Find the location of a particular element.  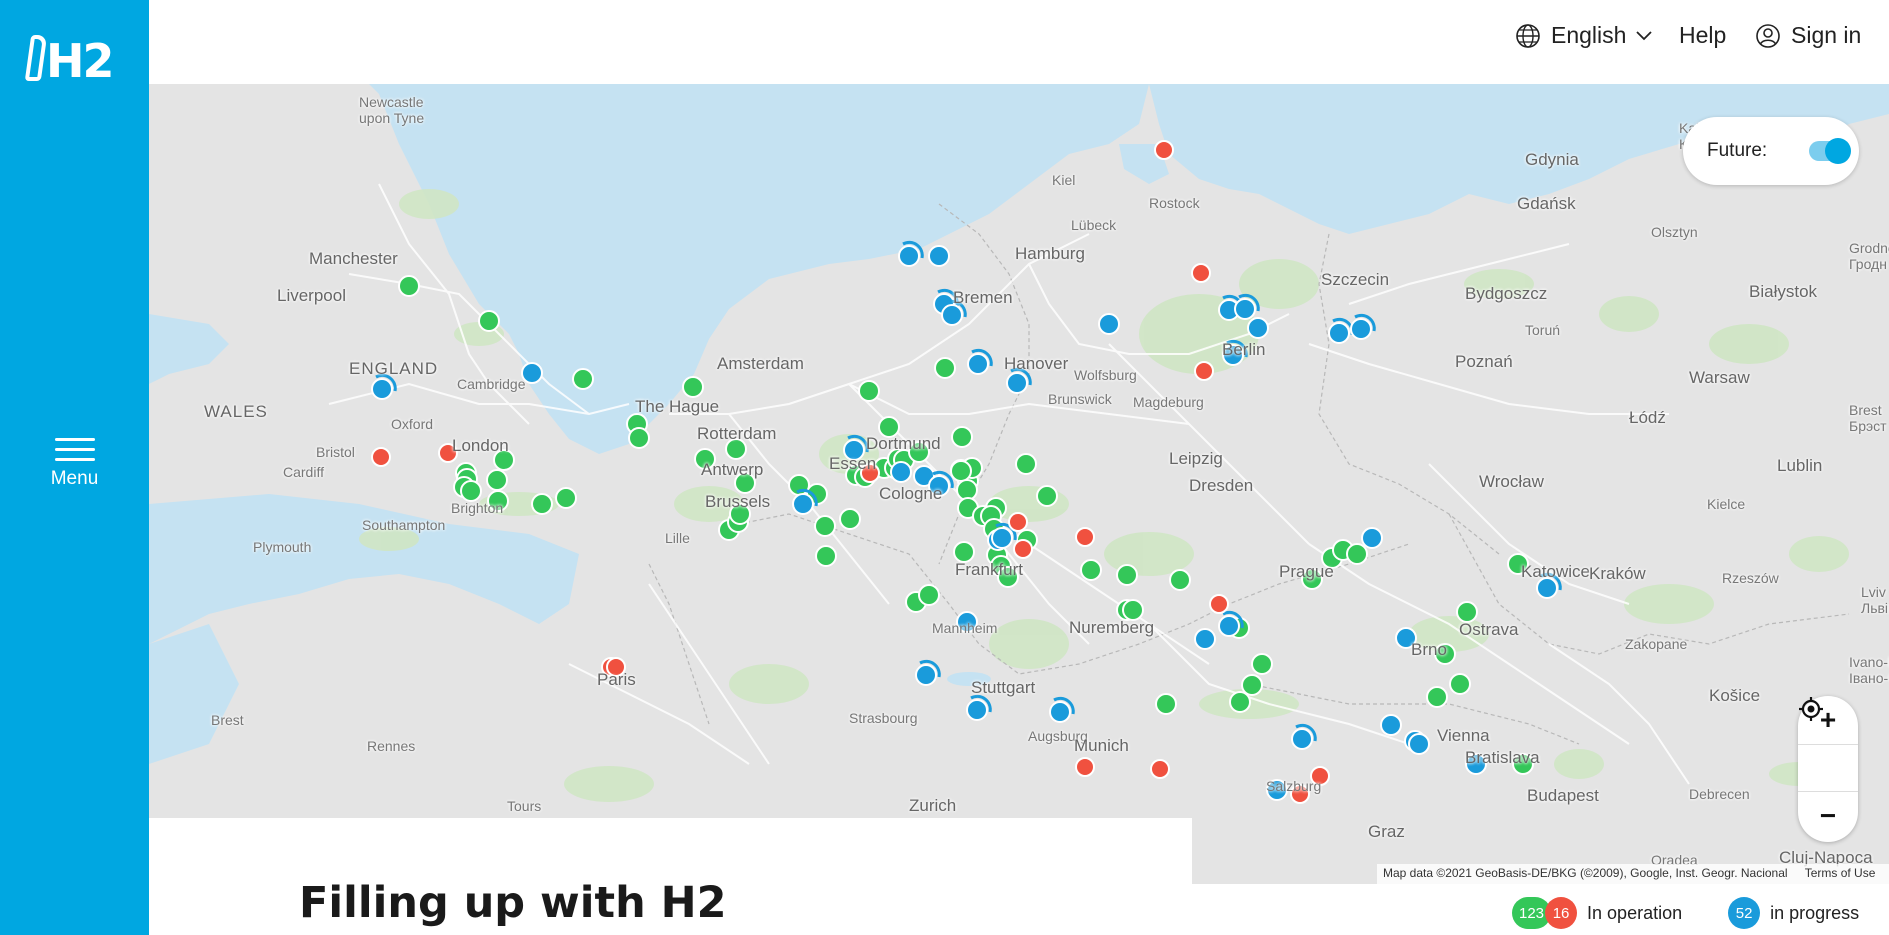

content-card: Filling up with H2 is located at coordinates (670, 876).